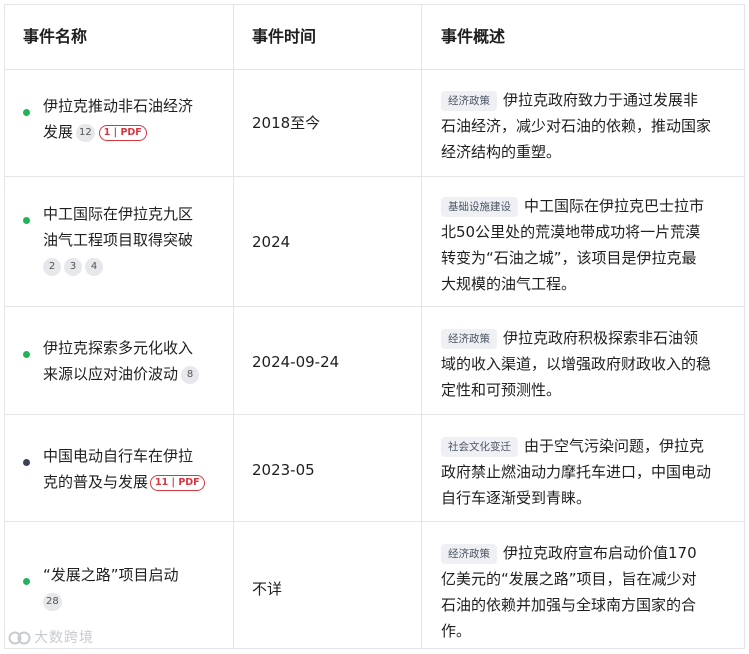  I want to click on logo-icon, so click(19, 638).